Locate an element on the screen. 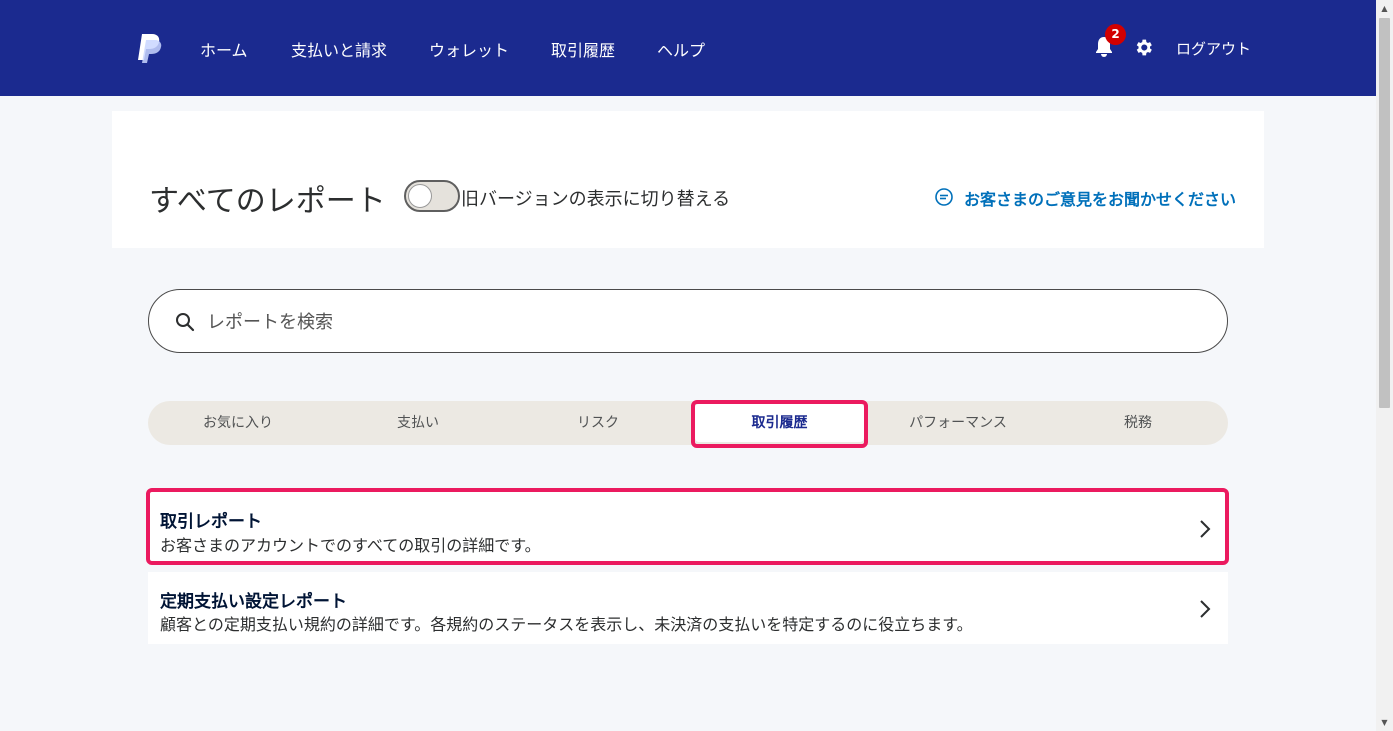 The width and height of the screenshot is (1393, 731). top-navigation-bar: ホーム 支払いと請求 ウォレット 取引履歴 ヘルプ 2 ログアウト is located at coordinates (688, 48).